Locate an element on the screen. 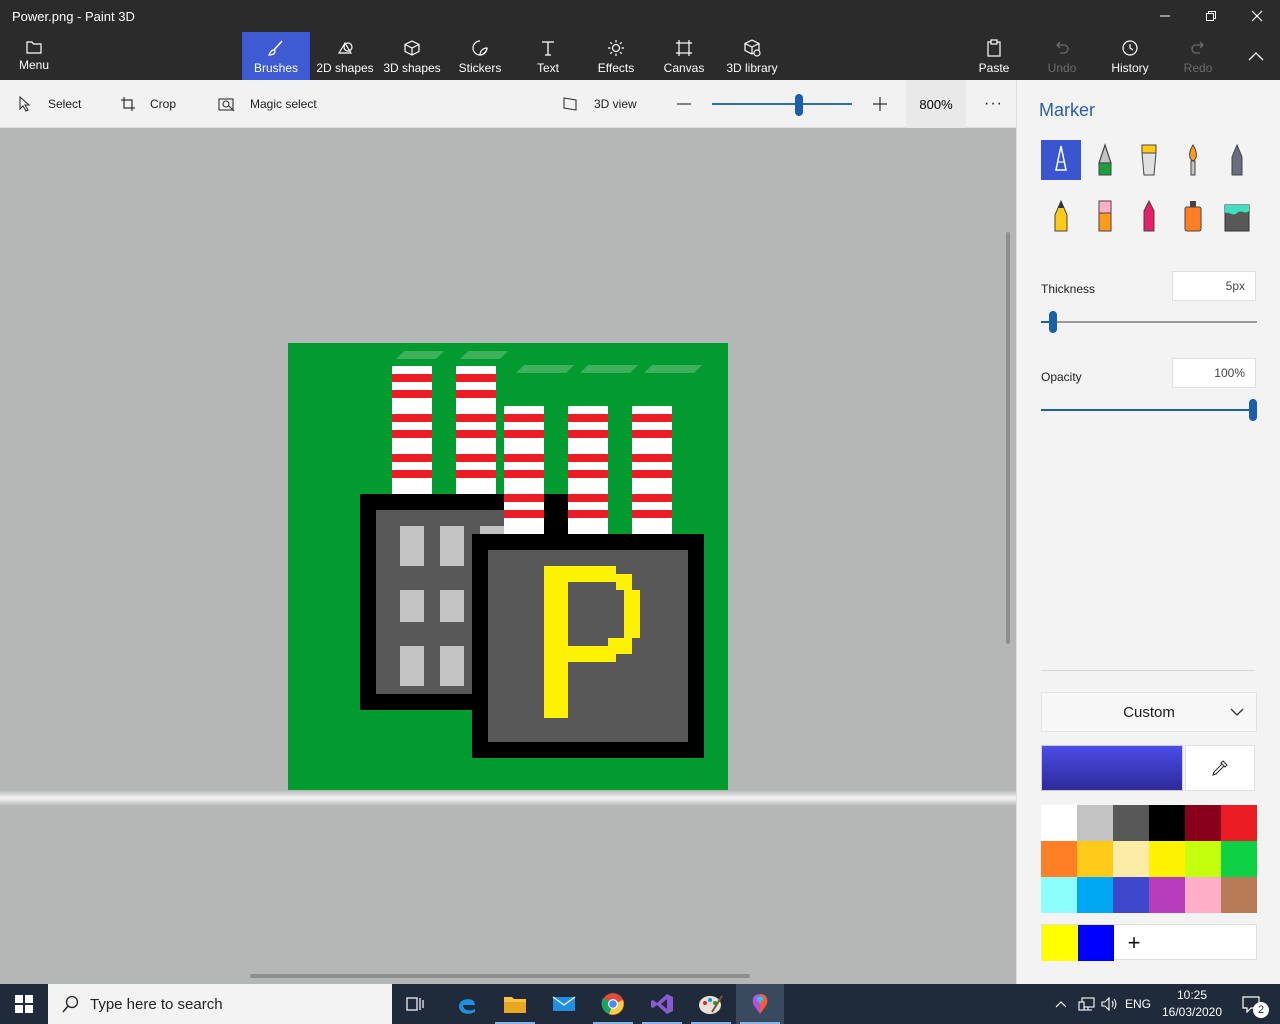  visual-studio-app is located at coordinates (662, 1004).